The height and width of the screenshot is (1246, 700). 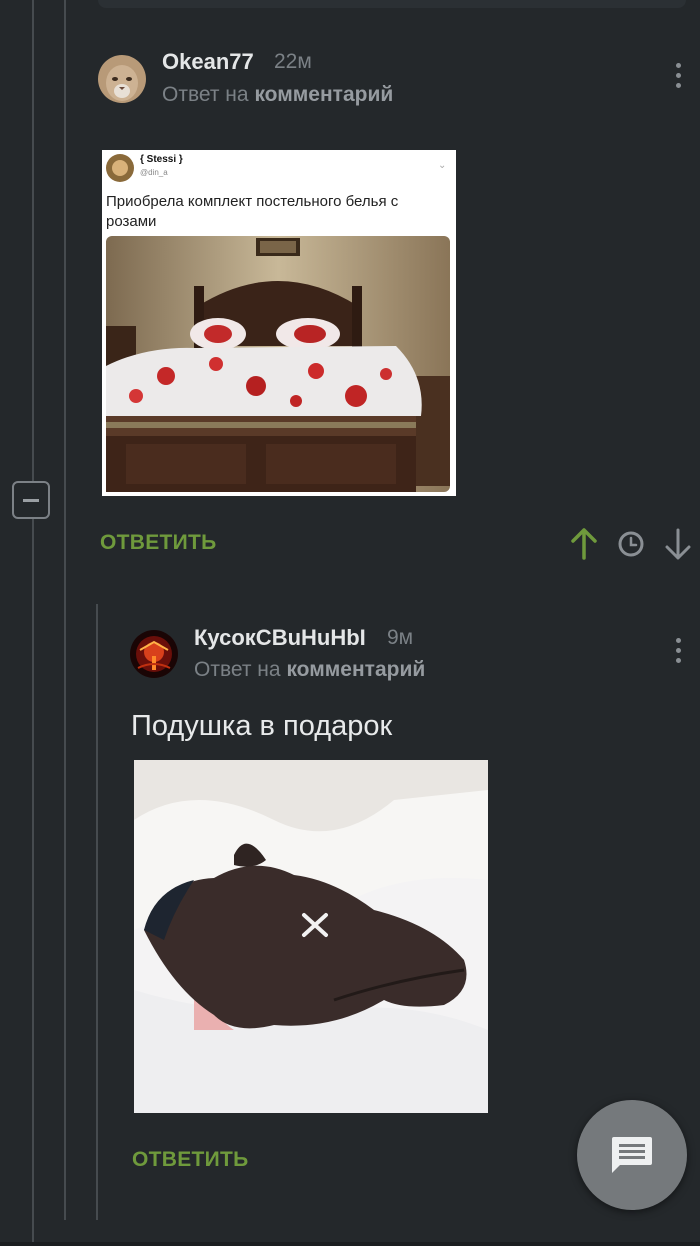 What do you see at coordinates (262, 726) in the screenshot?
I see `comment-text: Подушка в подарок` at bounding box center [262, 726].